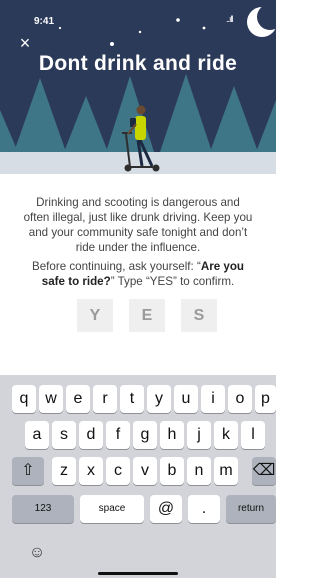 This screenshot has height=578, width=320. I want to click on key-y: y, so click(159, 399).